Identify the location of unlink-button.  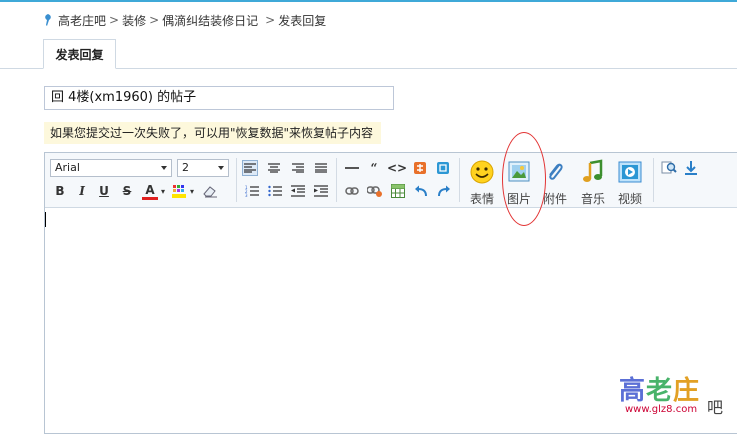
(375, 191).